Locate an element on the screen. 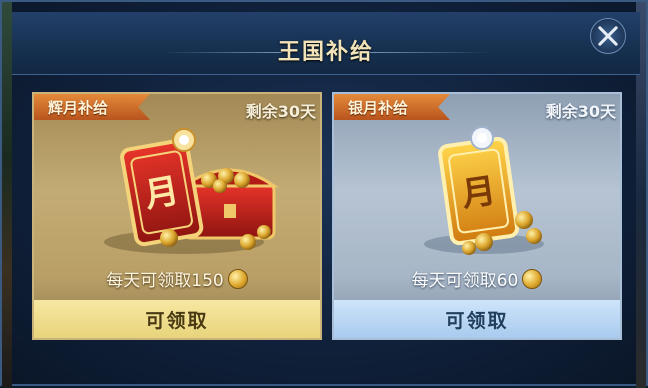 The image size is (648, 388). daily-reward-text: 每天可领取150 is located at coordinates (165, 281).